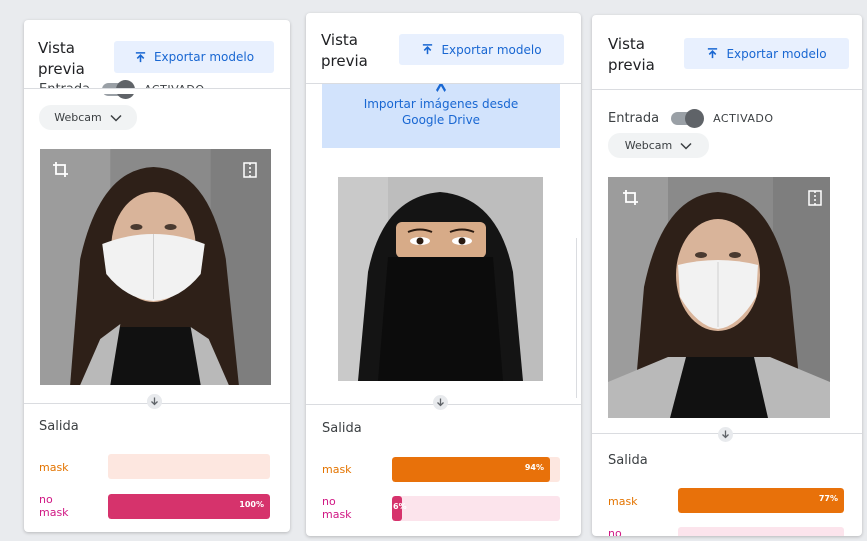  I want to click on class-label-no-mask: no, so click(615, 531).